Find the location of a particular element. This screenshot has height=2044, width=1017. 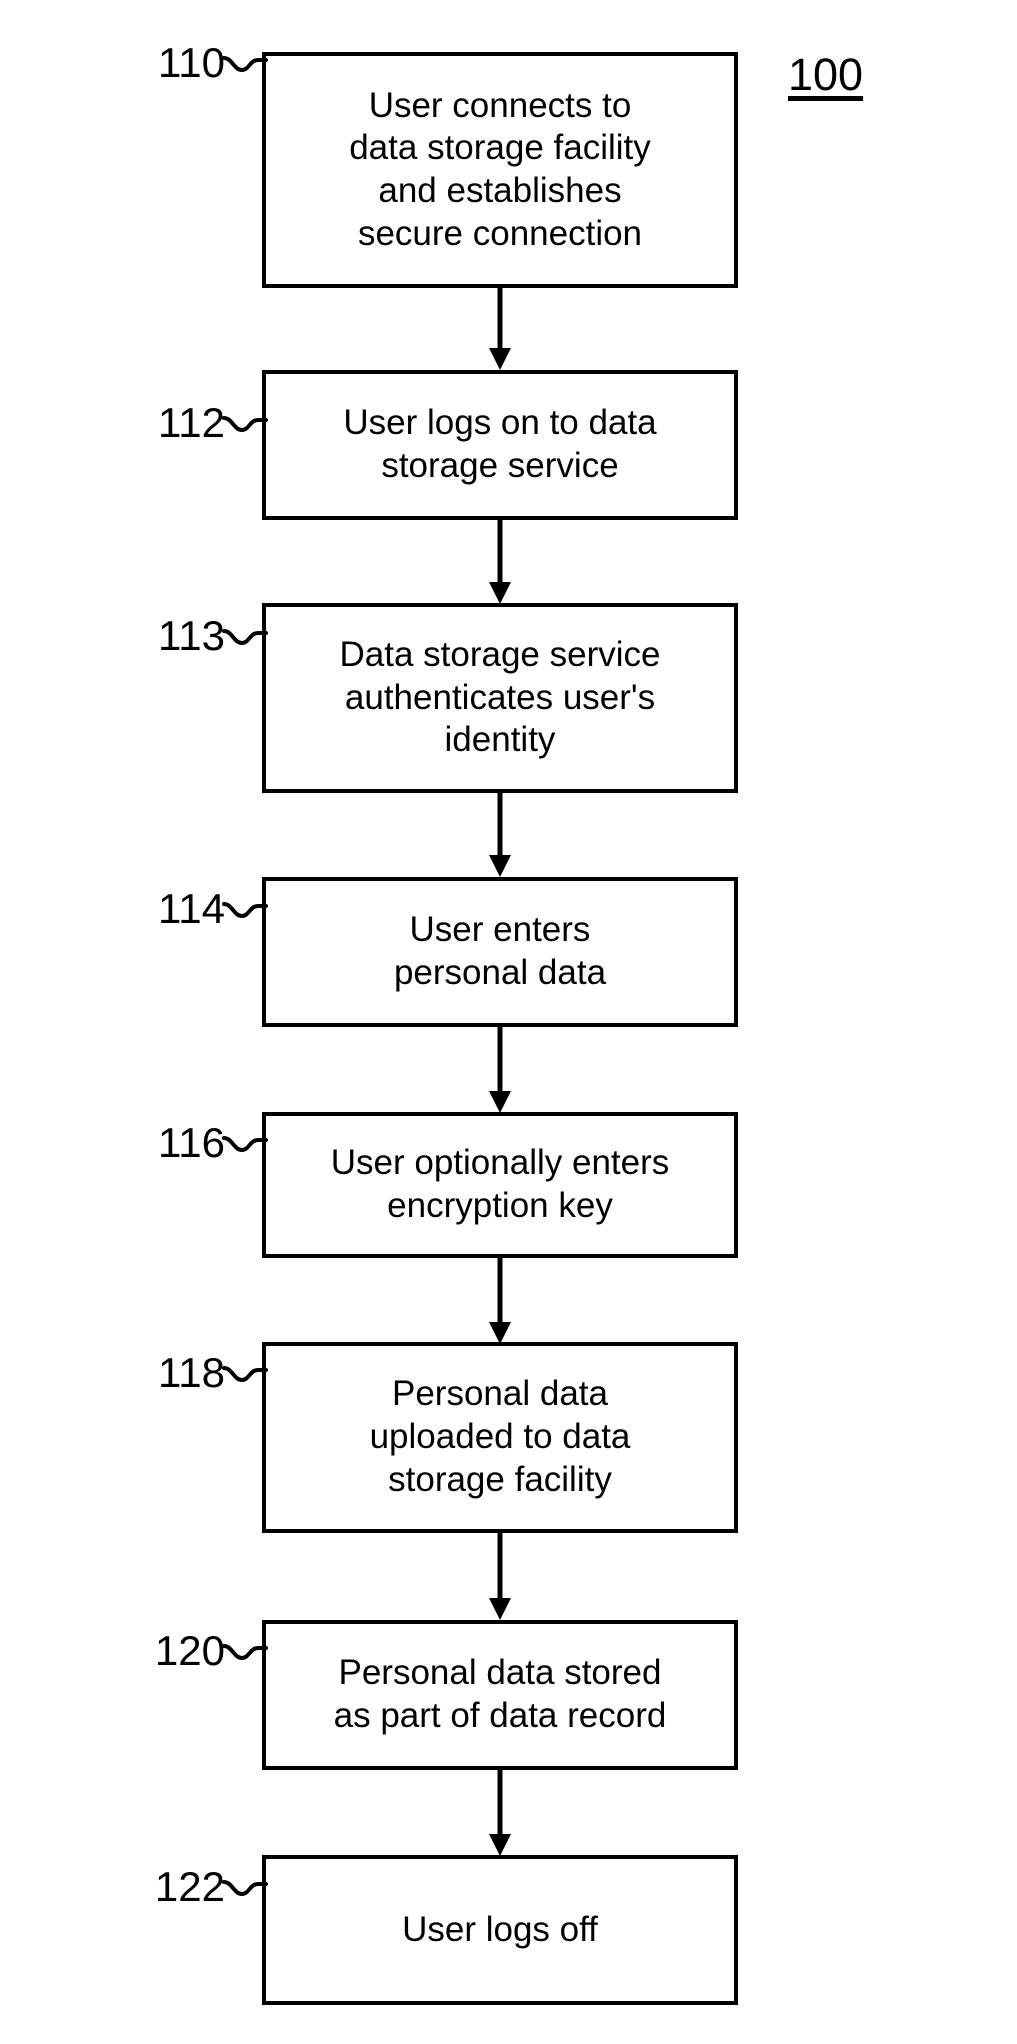

flow-node-122-label: User logs off is located at coordinates (500, 1929).